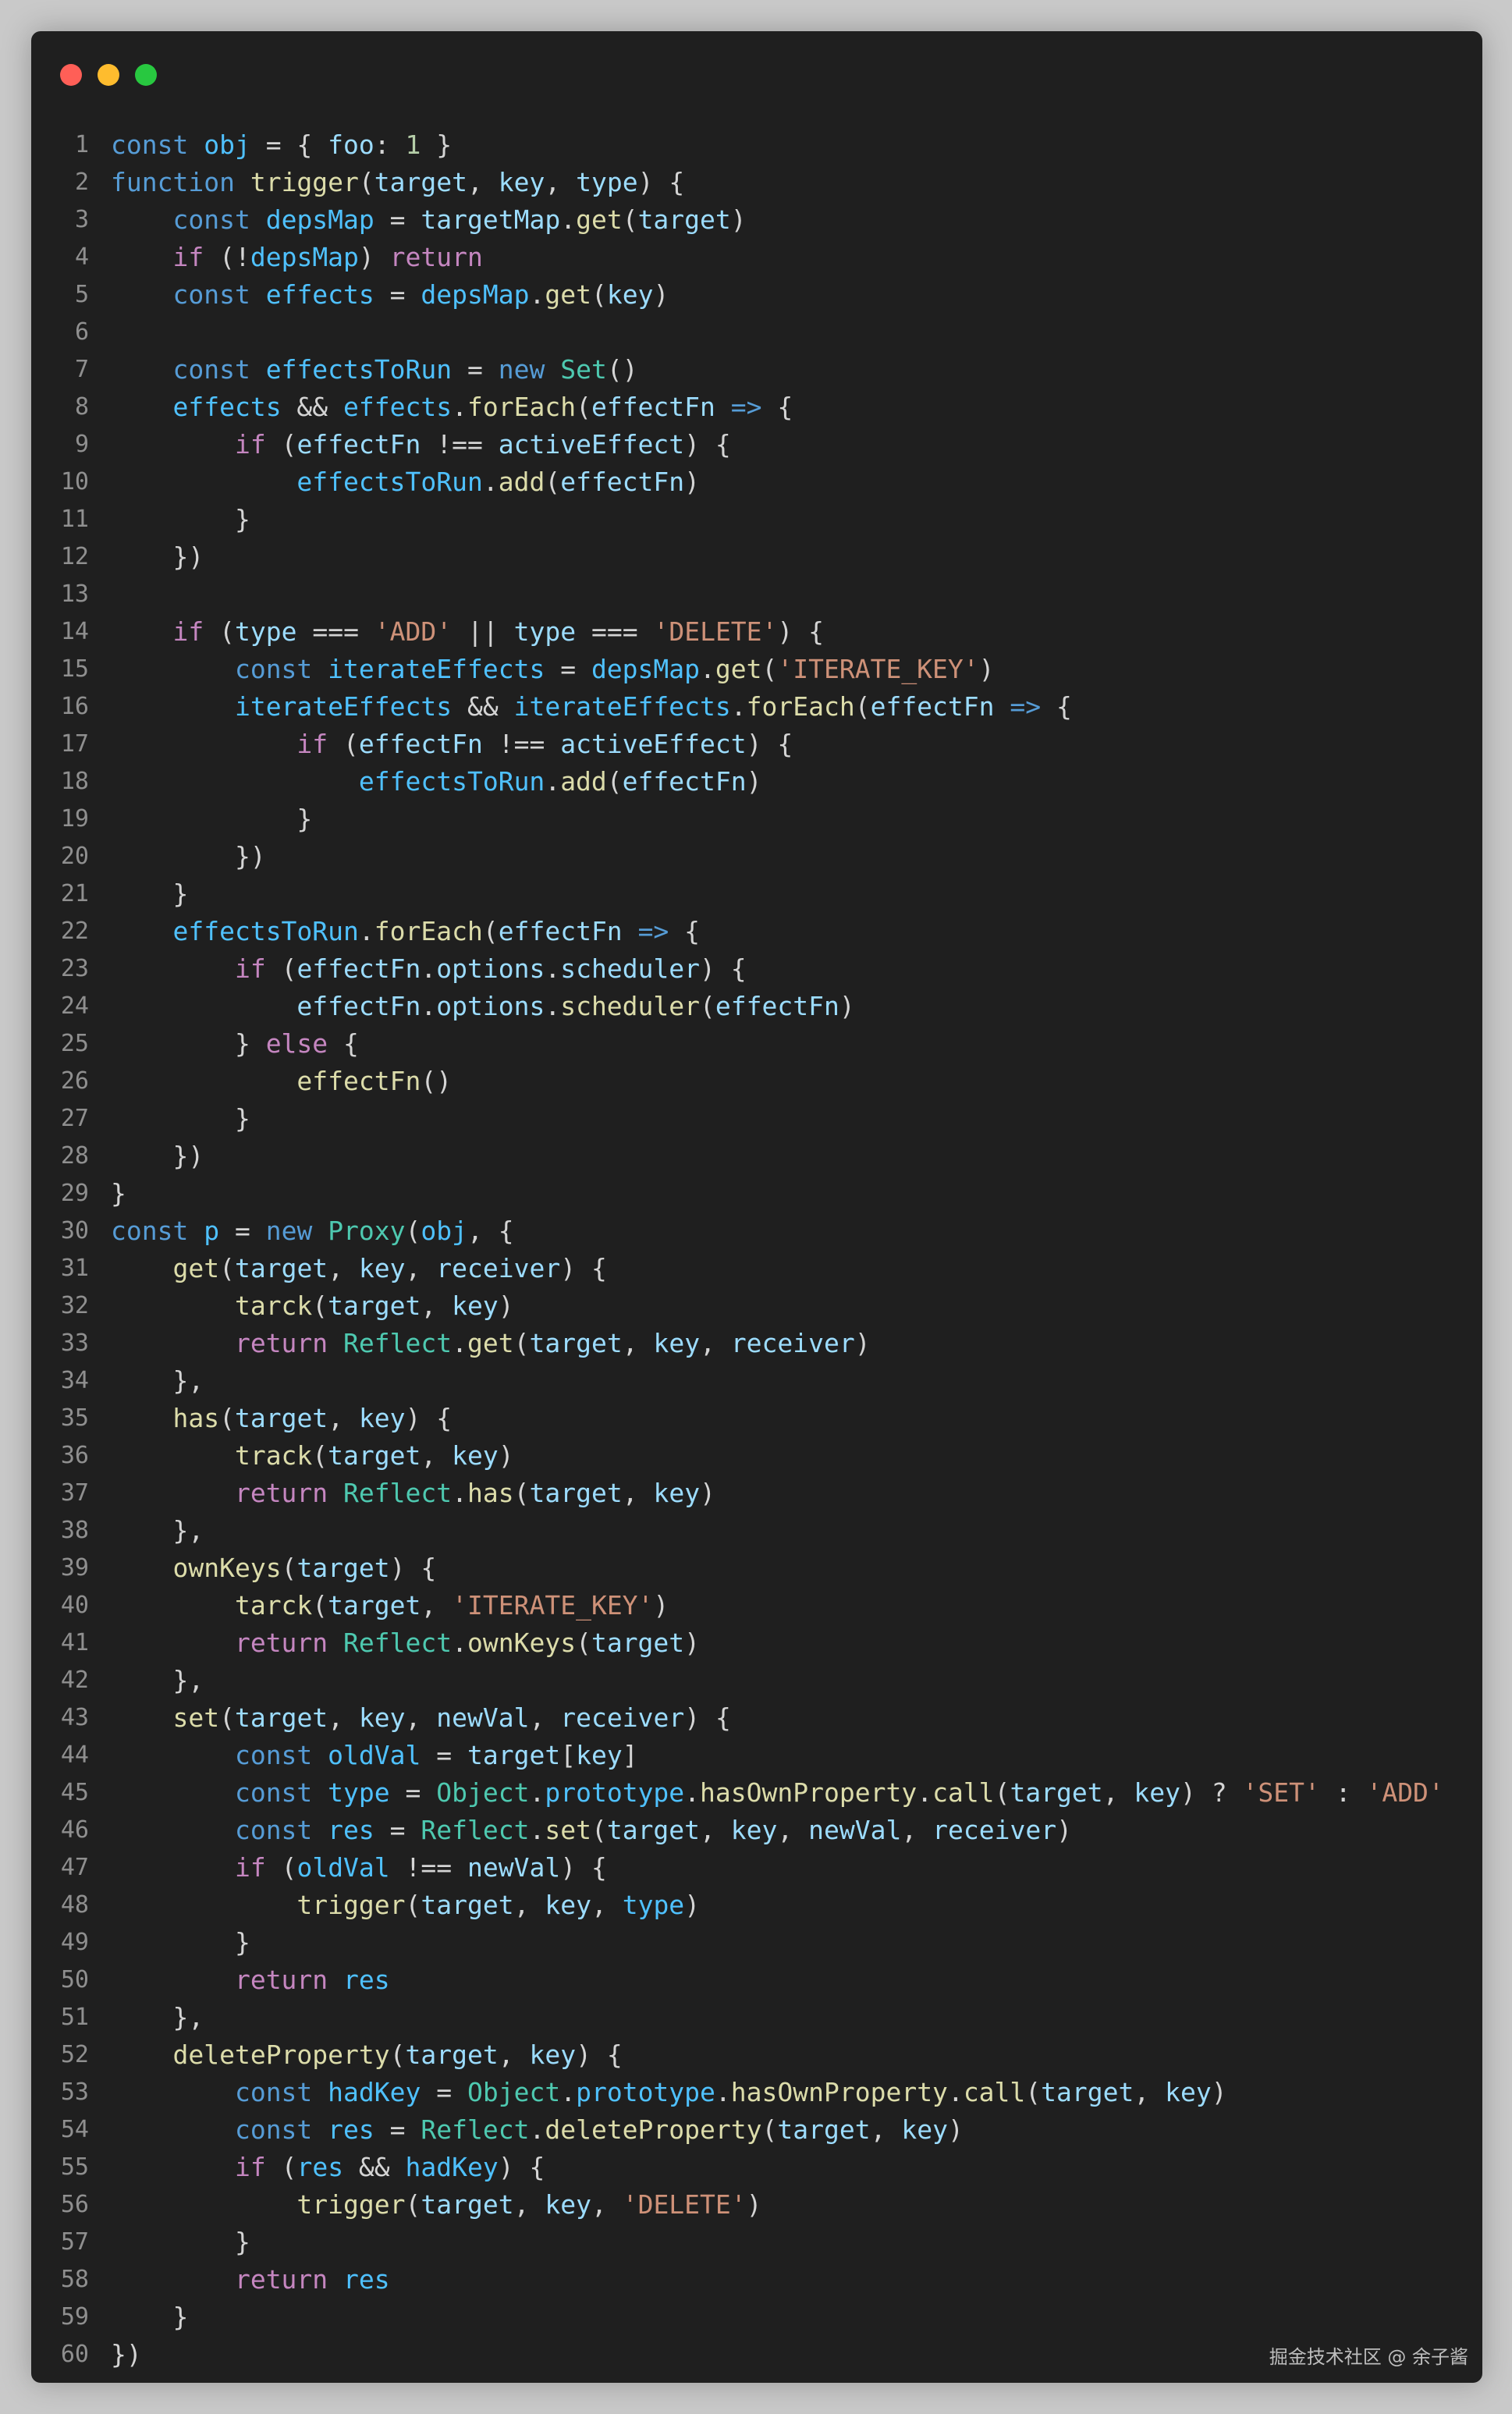 This screenshot has height=2414, width=1512. I want to click on code-text: deleteProperty(target, key) {, so click(366, 2055).